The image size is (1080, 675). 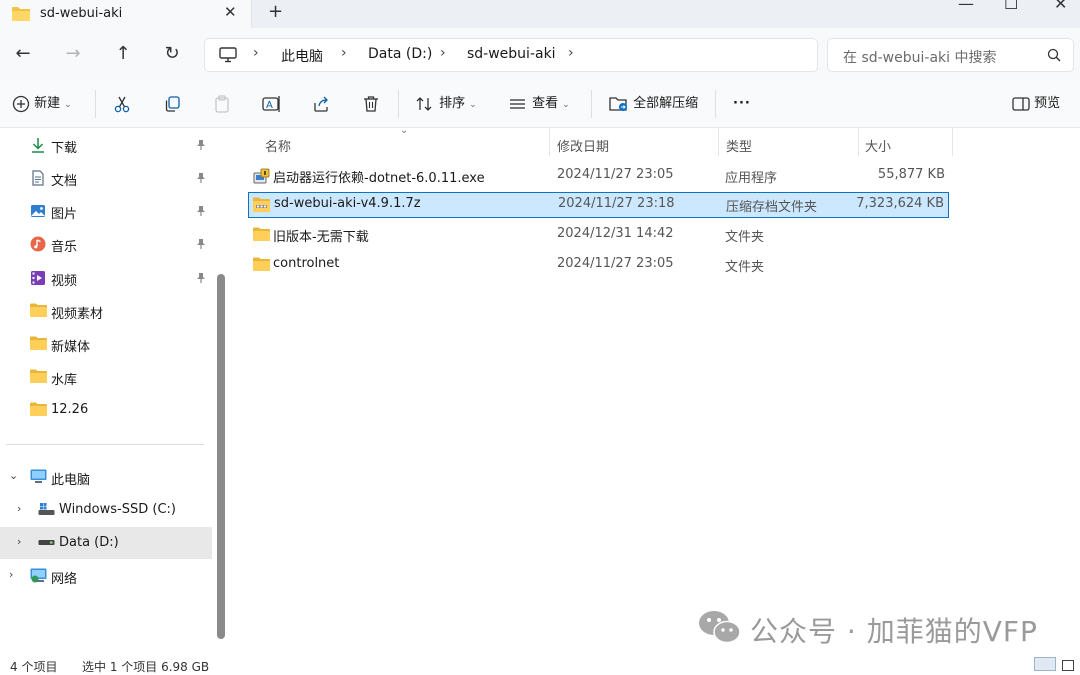 I want to click on videos-icon, so click(x=38, y=280).